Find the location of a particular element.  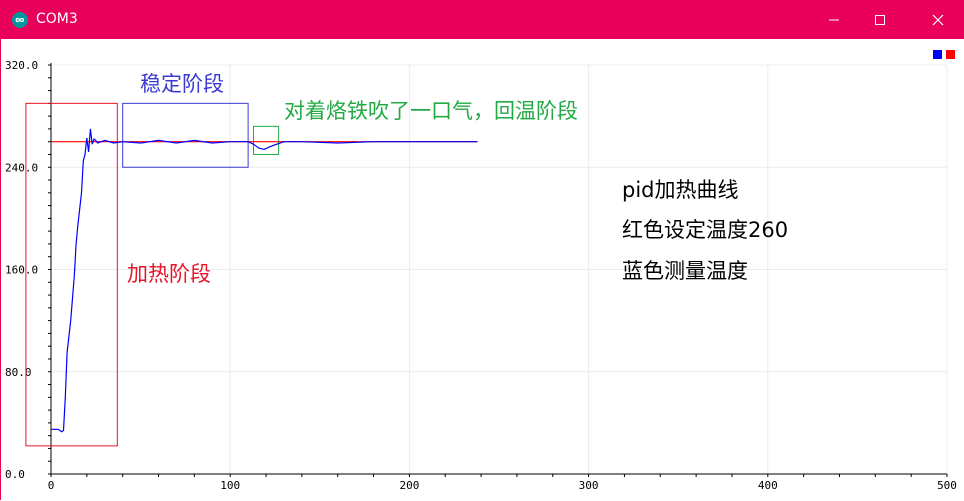

y-tick-label: 80.0 is located at coordinates (18, 372).